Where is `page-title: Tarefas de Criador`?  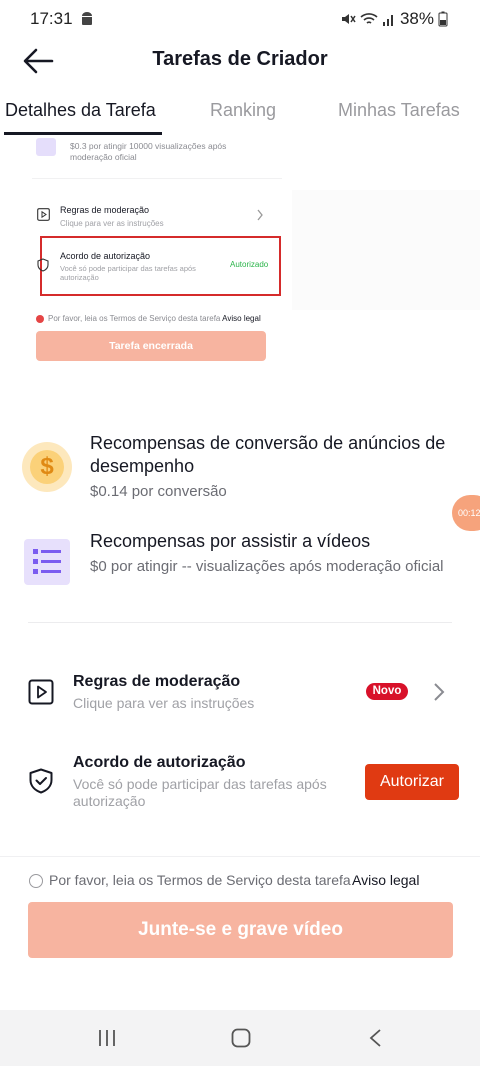 page-title: Tarefas de Criador is located at coordinates (240, 59).